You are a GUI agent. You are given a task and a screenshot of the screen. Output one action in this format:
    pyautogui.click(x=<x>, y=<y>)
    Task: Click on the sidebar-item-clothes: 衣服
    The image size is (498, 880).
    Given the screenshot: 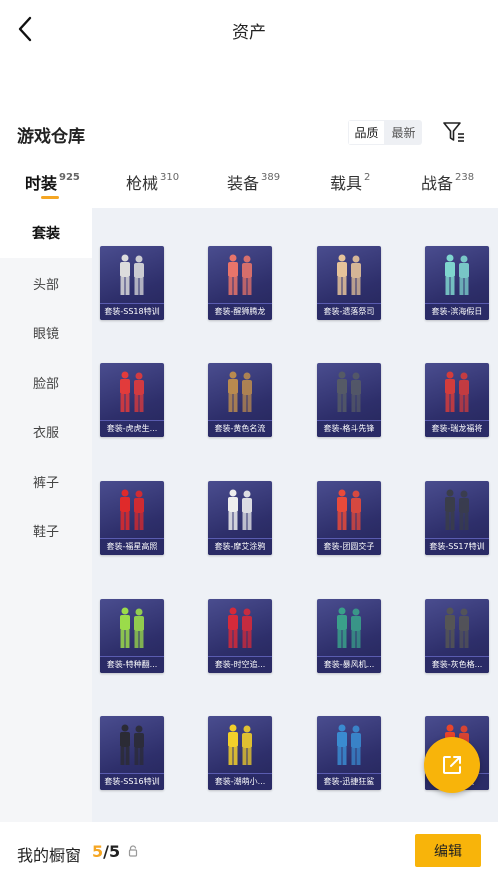 What is the action you would take?
    pyautogui.click(x=46, y=431)
    